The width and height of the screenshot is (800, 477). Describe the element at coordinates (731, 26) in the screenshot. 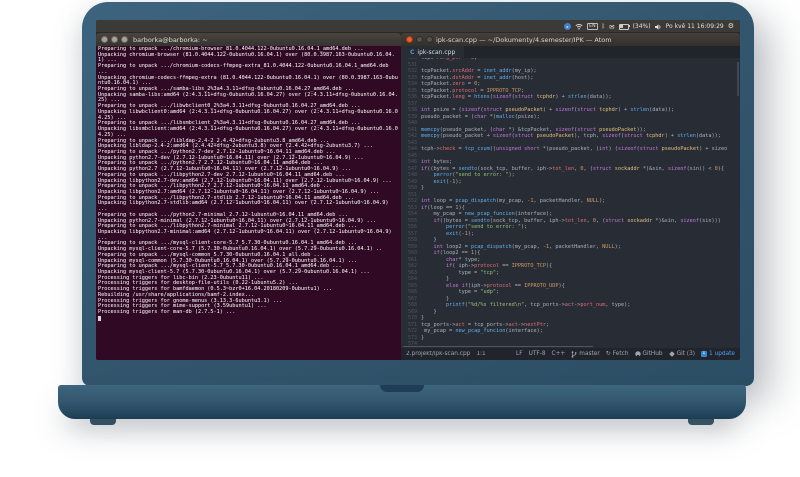

I see `session-gear-icon: ⚙` at that location.